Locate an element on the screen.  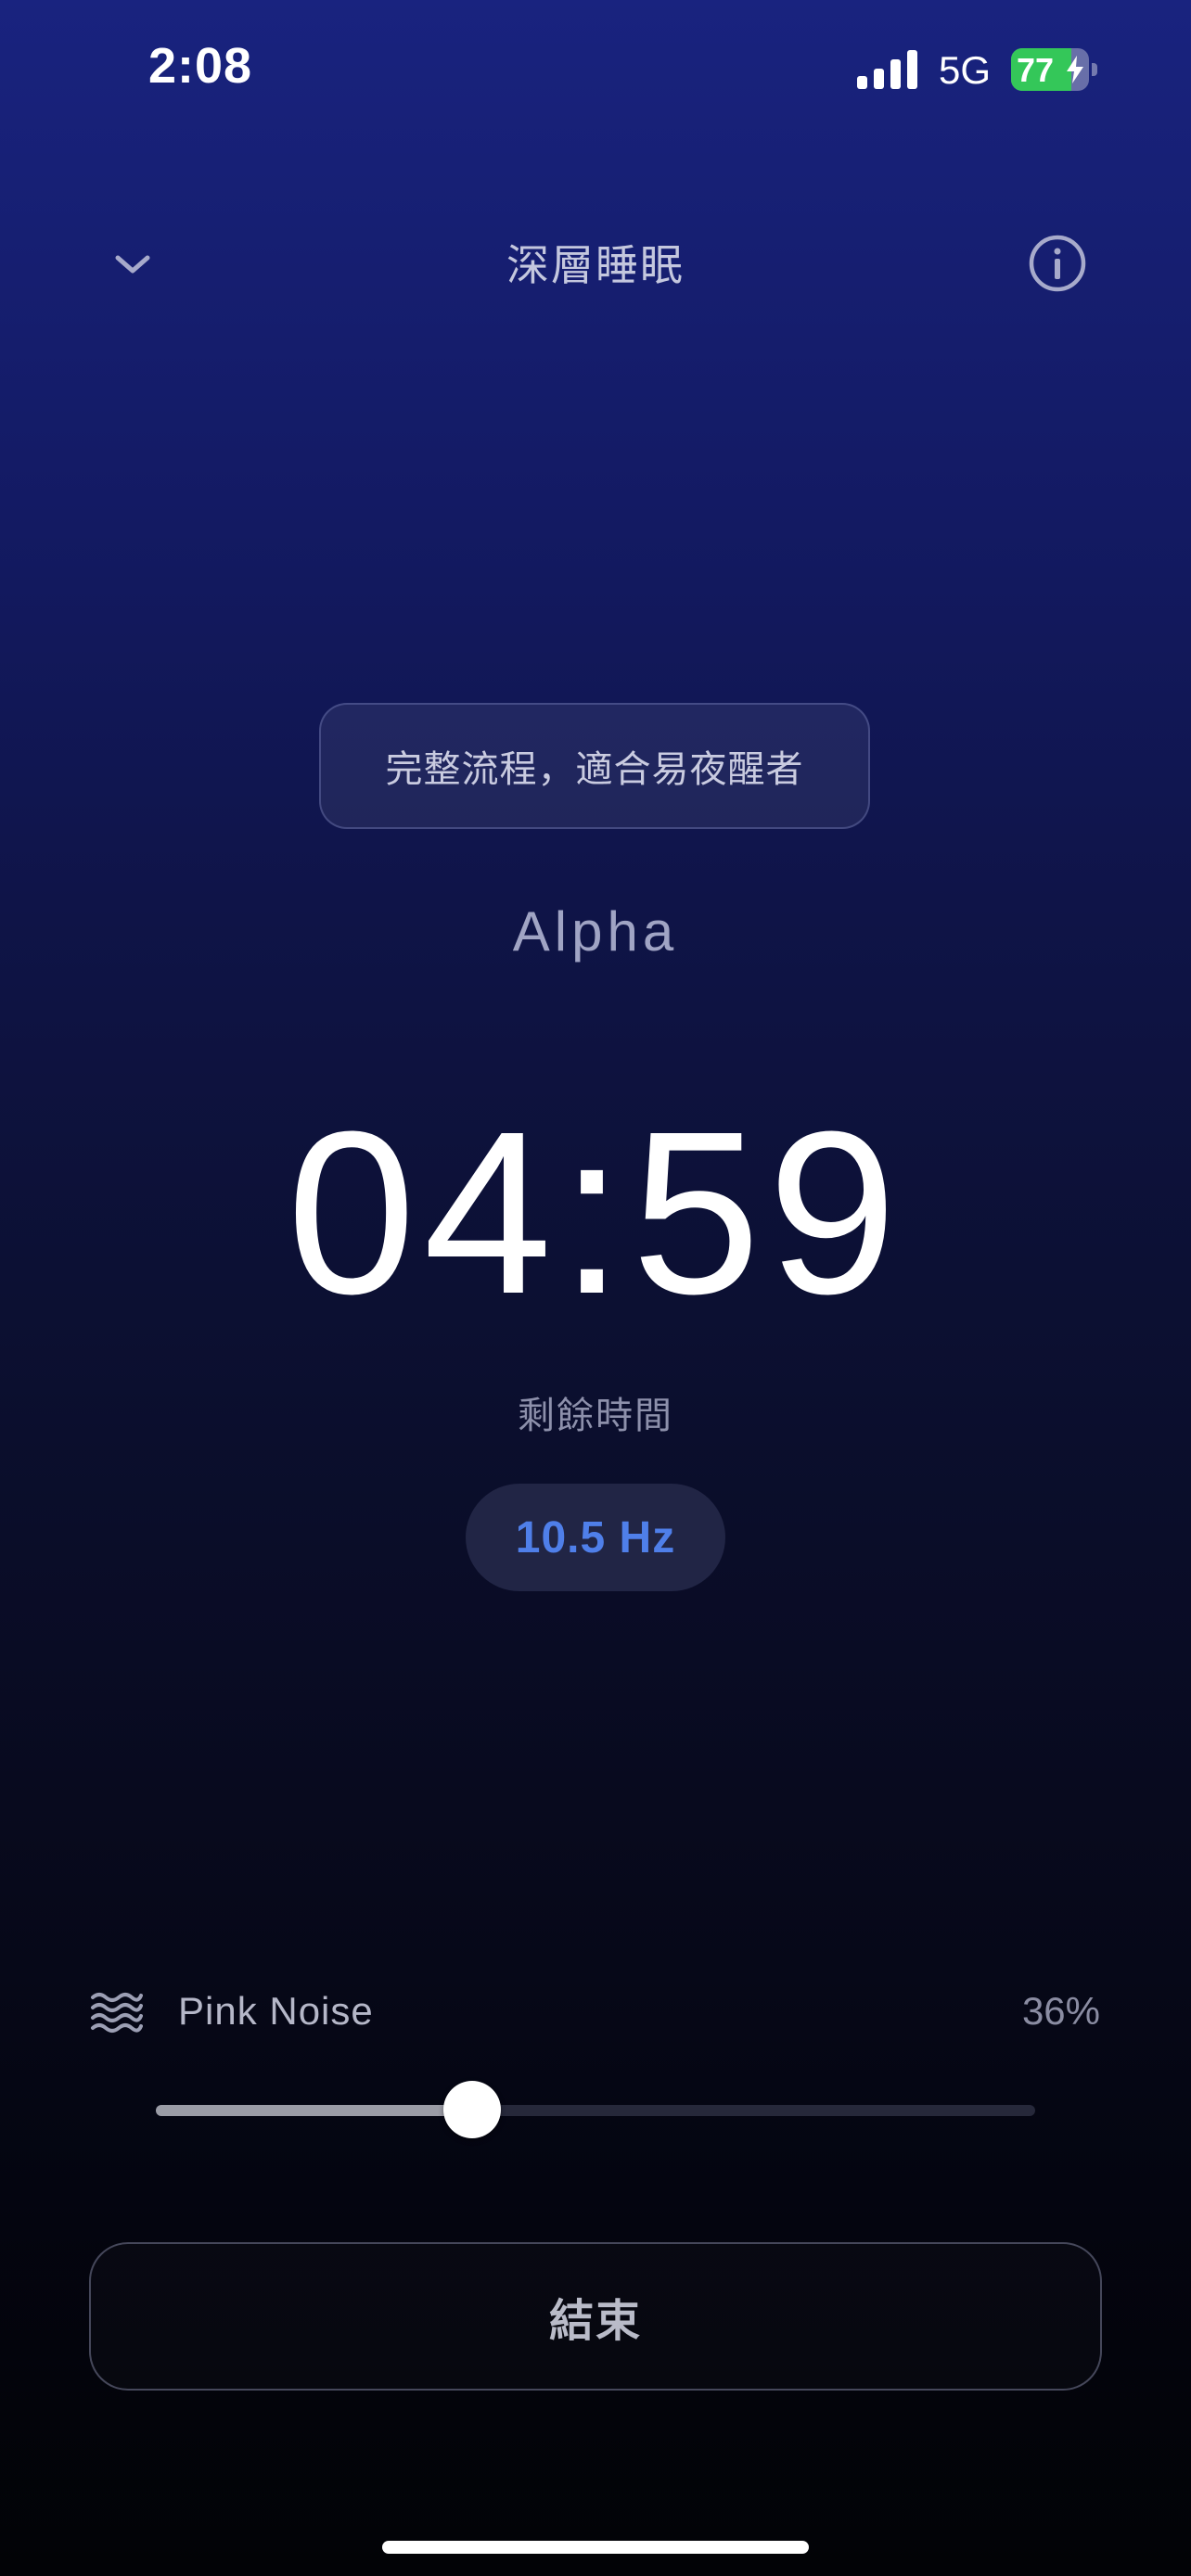
slider-fill is located at coordinates (314, 2111).